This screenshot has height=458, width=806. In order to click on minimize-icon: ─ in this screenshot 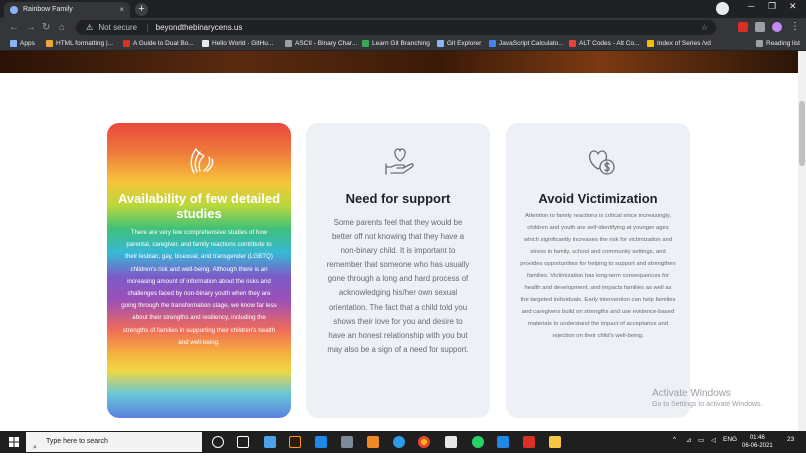, I will do `click(751, 6)`.